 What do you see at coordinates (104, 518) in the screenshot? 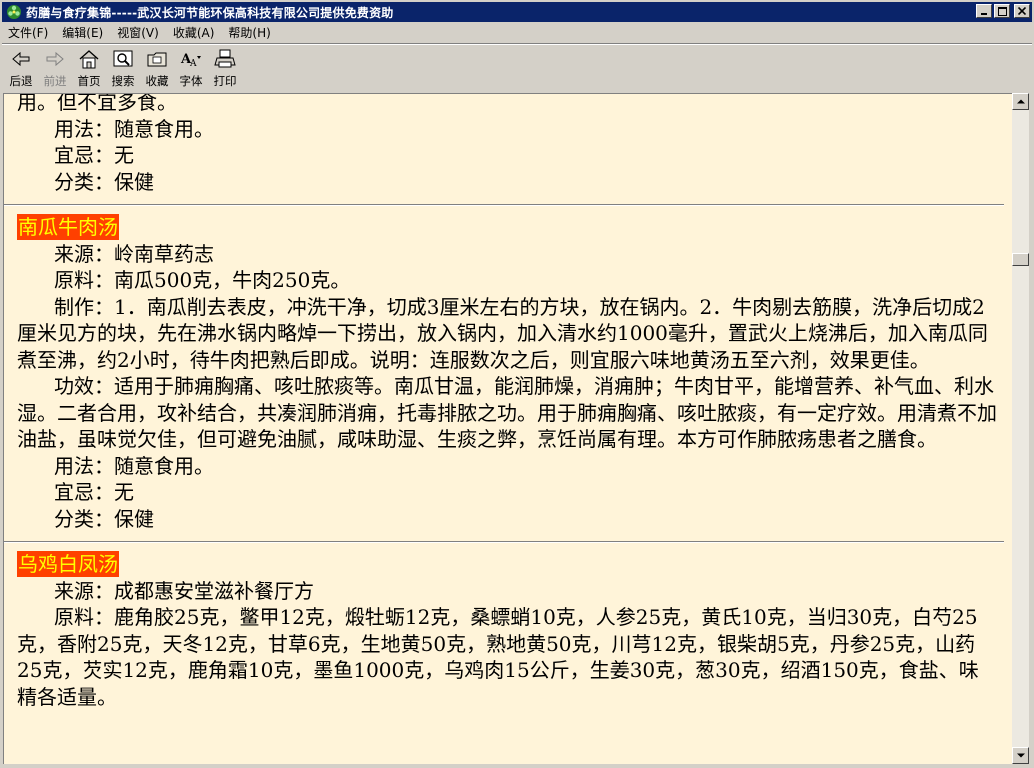
I see `recipe-category: 分类：保健` at bounding box center [104, 518].